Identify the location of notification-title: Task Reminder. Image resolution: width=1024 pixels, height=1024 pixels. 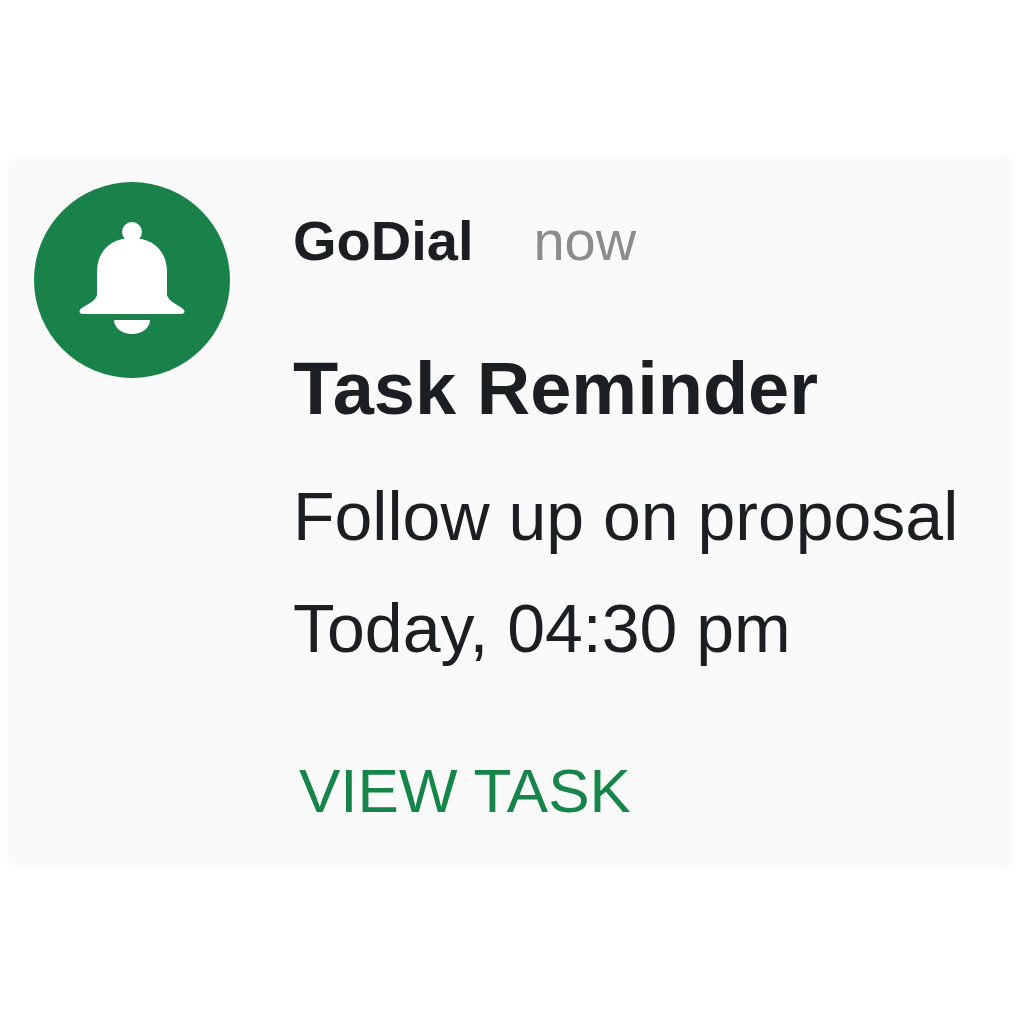
(556, 389).